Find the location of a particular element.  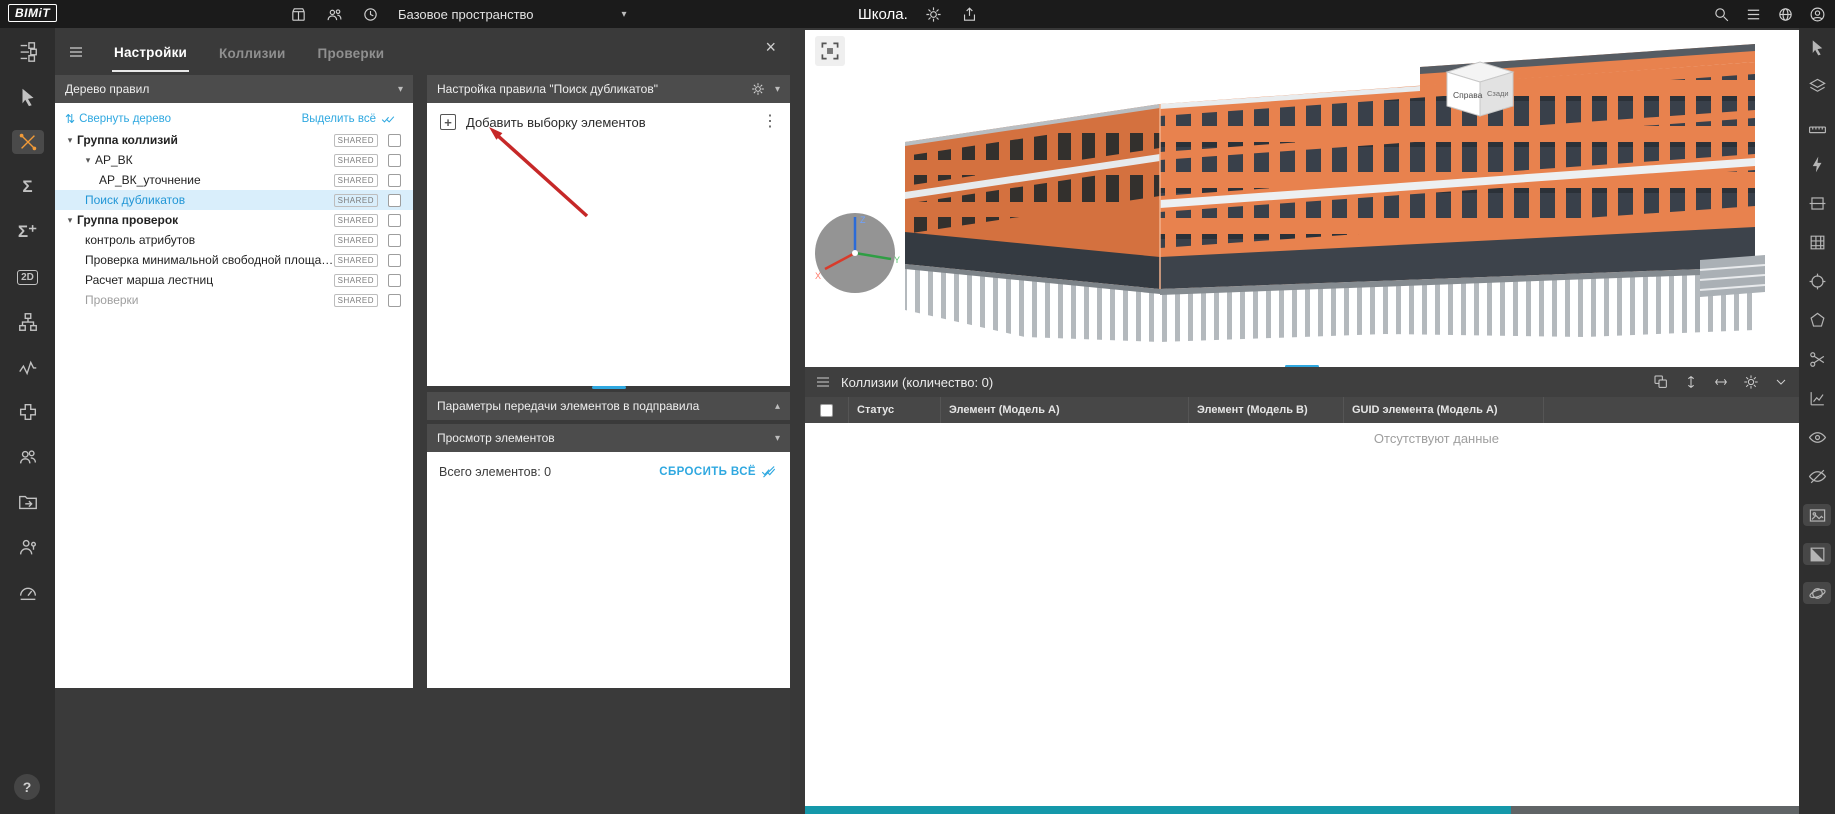

fit-columns-icon is located at coordinates (1721, 382).